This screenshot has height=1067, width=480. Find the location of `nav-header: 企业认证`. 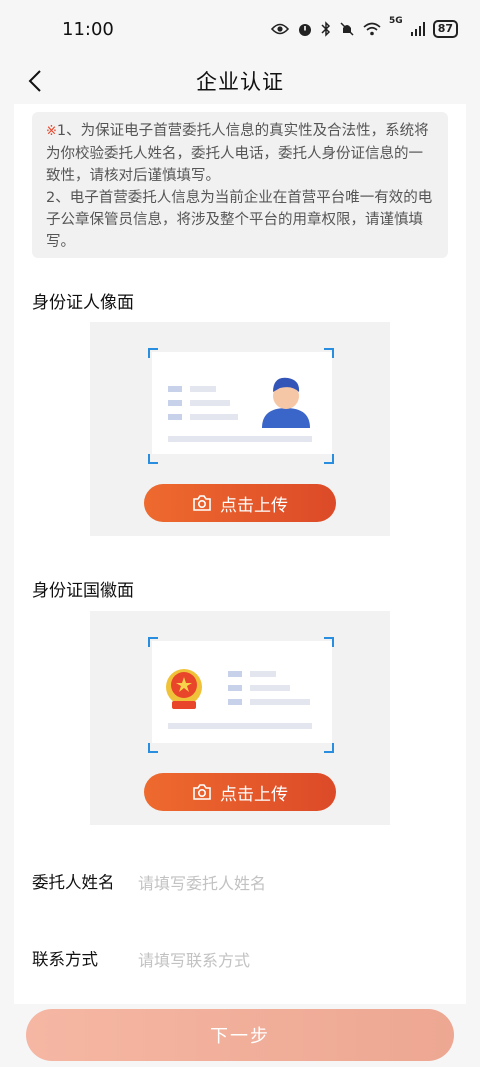

nav-header: 企业认证 is located at coordinates (240, 81).